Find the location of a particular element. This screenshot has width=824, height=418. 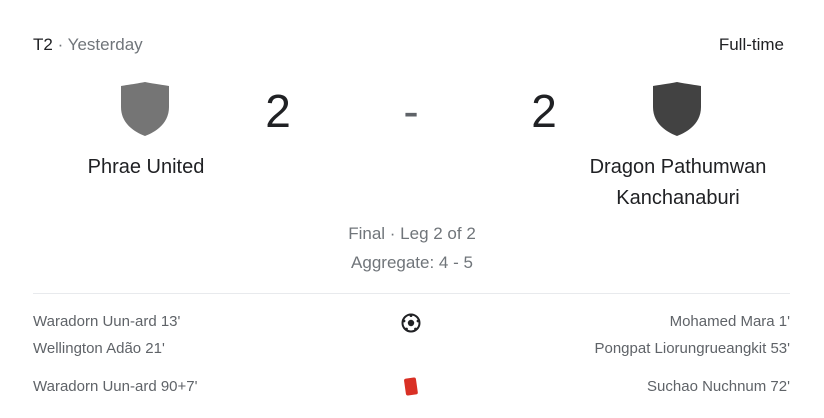

red-card-icon is located at coordinates (411, 387).